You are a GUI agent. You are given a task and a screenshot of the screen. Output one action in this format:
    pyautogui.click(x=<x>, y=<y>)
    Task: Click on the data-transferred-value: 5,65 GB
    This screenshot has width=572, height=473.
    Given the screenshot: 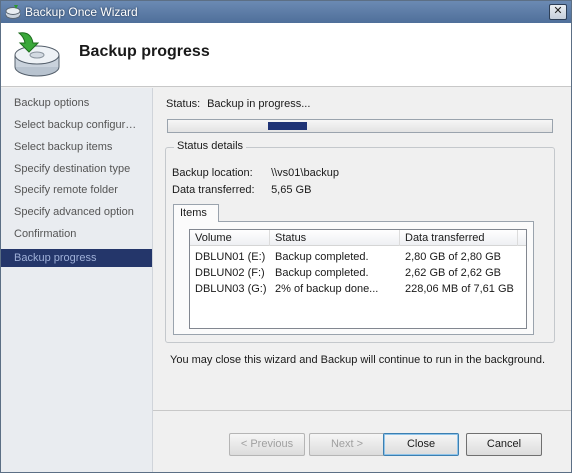 What is the action you would take?
    pyautogui.click(x=291, y=190)
    